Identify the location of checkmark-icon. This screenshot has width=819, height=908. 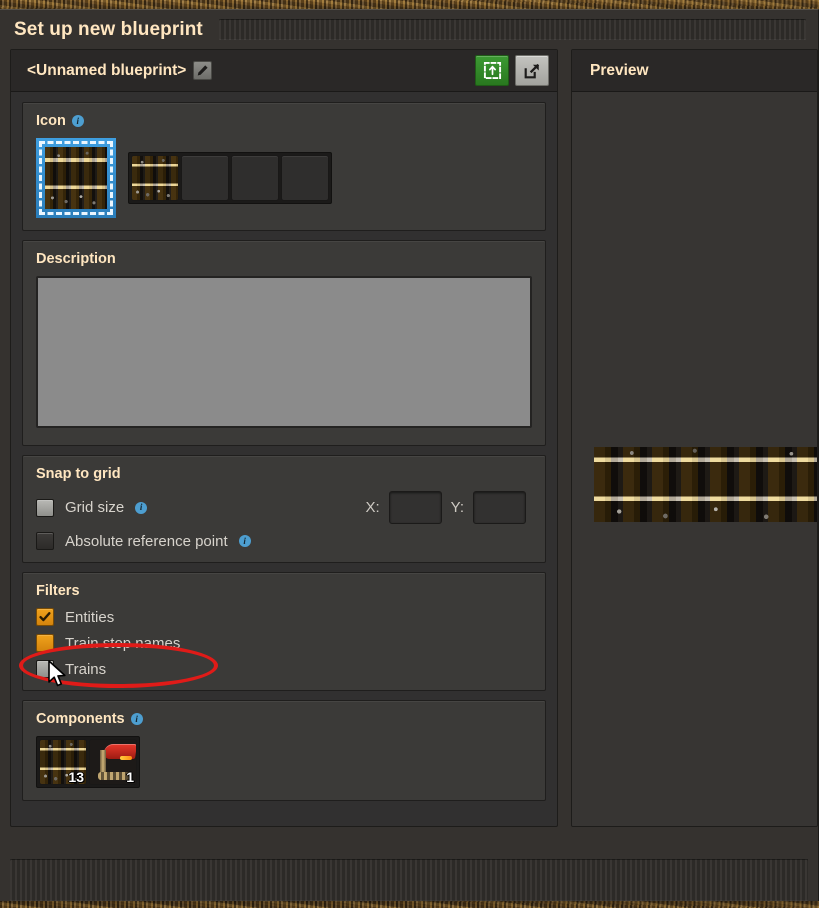
(45, 617).